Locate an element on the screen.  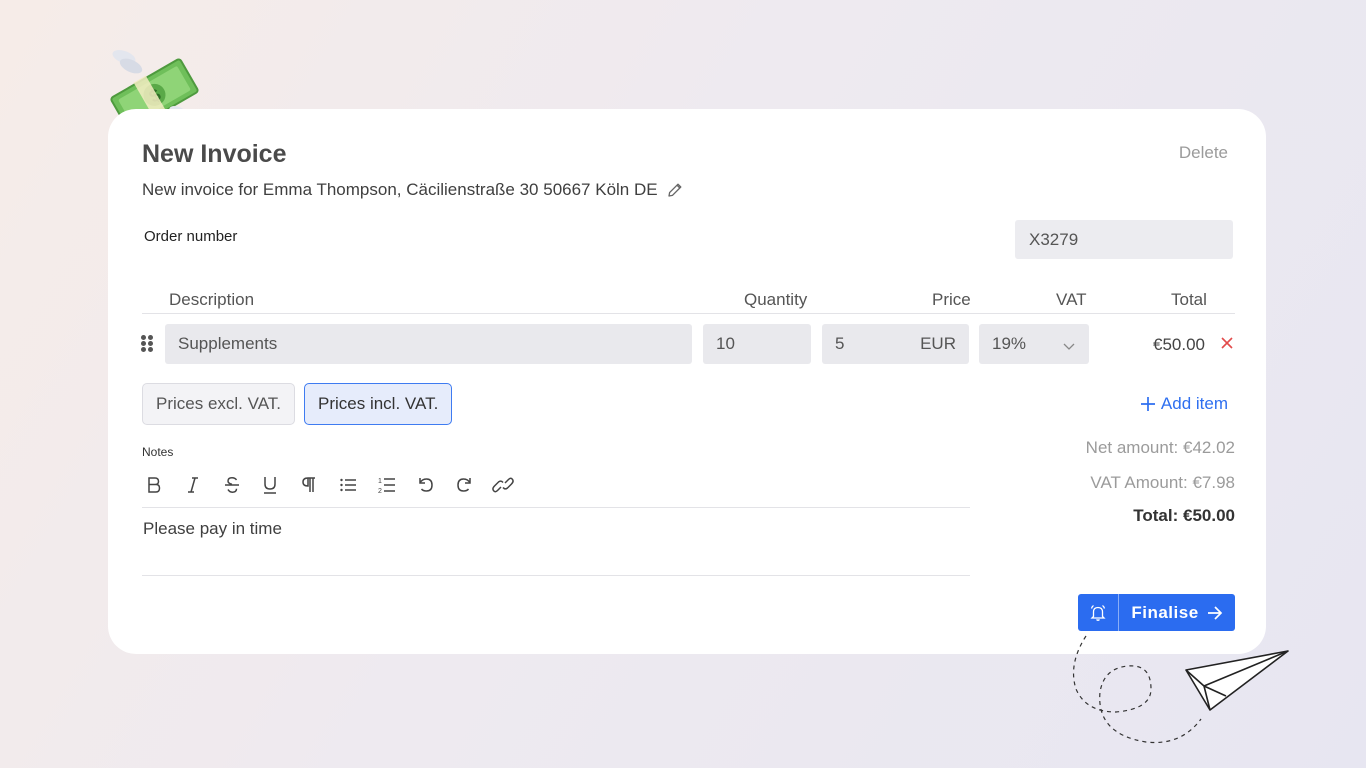
order-number-input is located at coordinates (1124, 239).